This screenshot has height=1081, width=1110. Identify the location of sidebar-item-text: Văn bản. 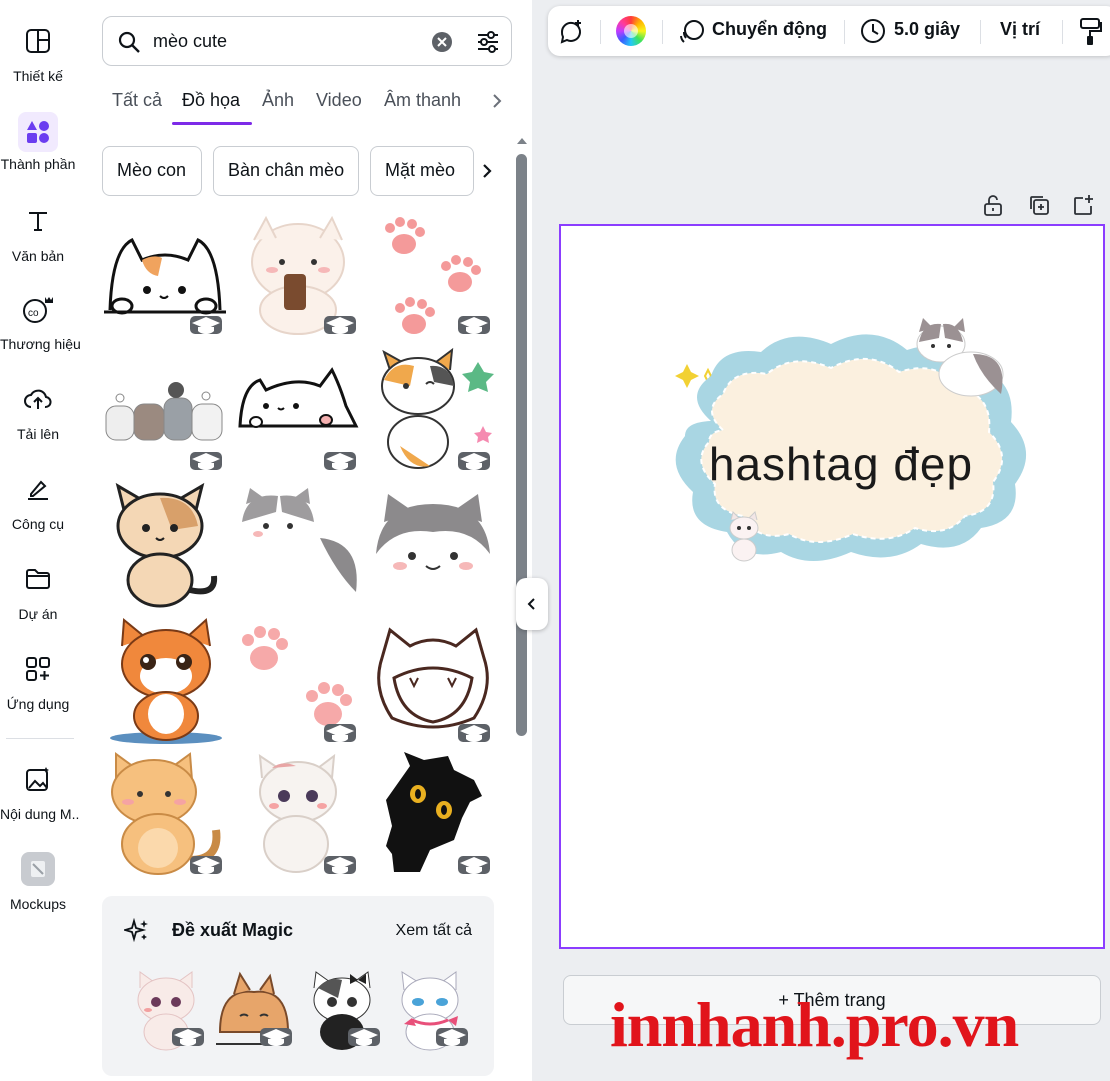
(38, 249).